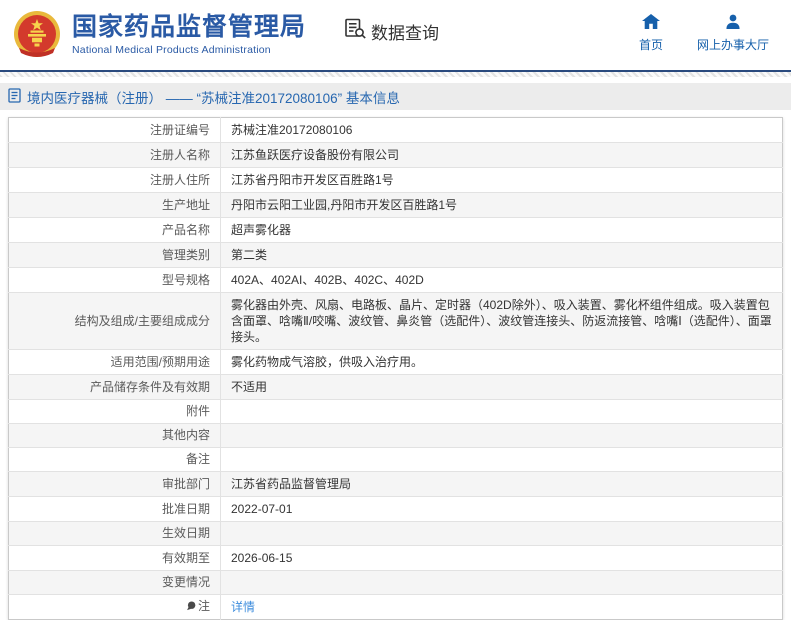 The image size is (791, 620). What do you see at coordinates (733, 23) in the screenshot?
I see `user-icon` at bounding box center [733, 23].